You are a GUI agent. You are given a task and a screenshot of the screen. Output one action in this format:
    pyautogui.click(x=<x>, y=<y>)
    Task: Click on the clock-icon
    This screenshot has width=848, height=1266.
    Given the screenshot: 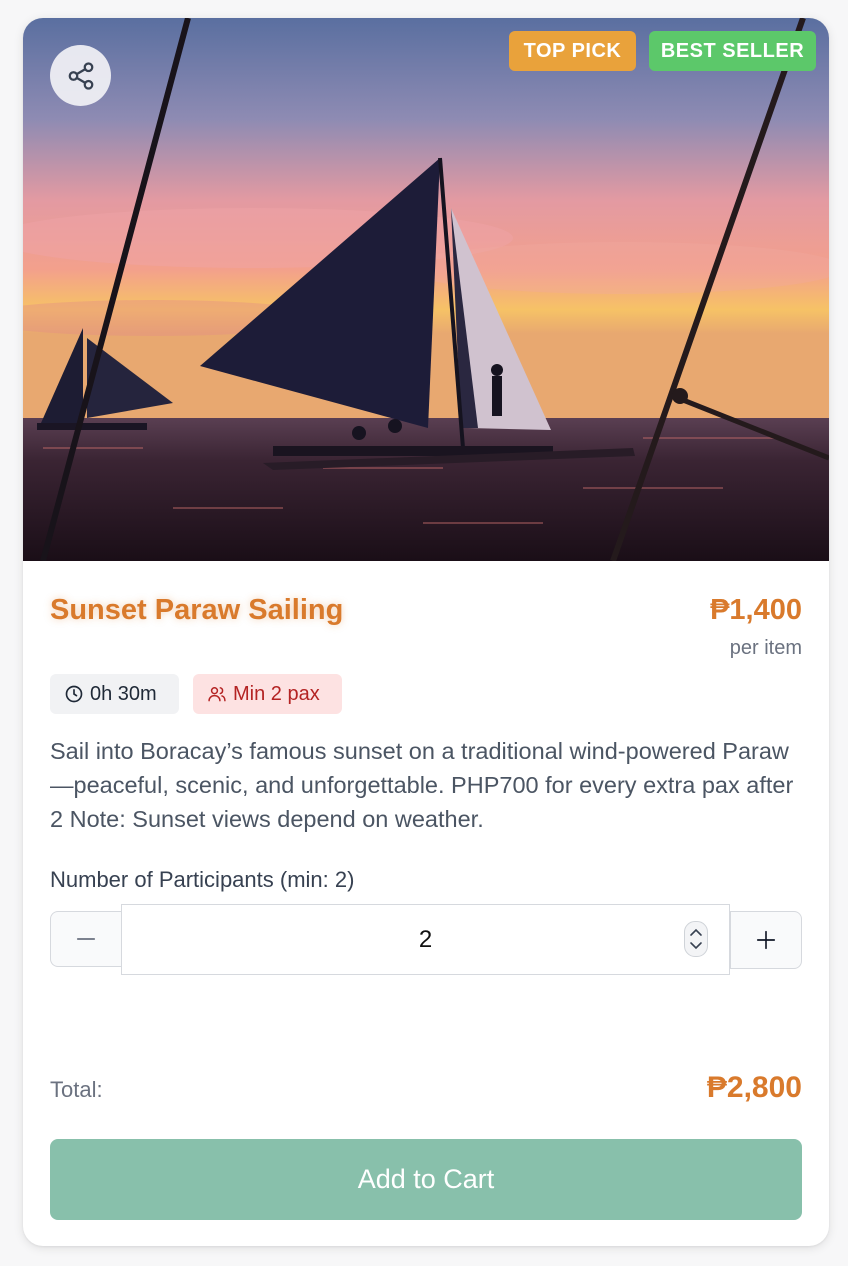 What is the action you would take?
    pyautogui.click(x=74, y=694)
    